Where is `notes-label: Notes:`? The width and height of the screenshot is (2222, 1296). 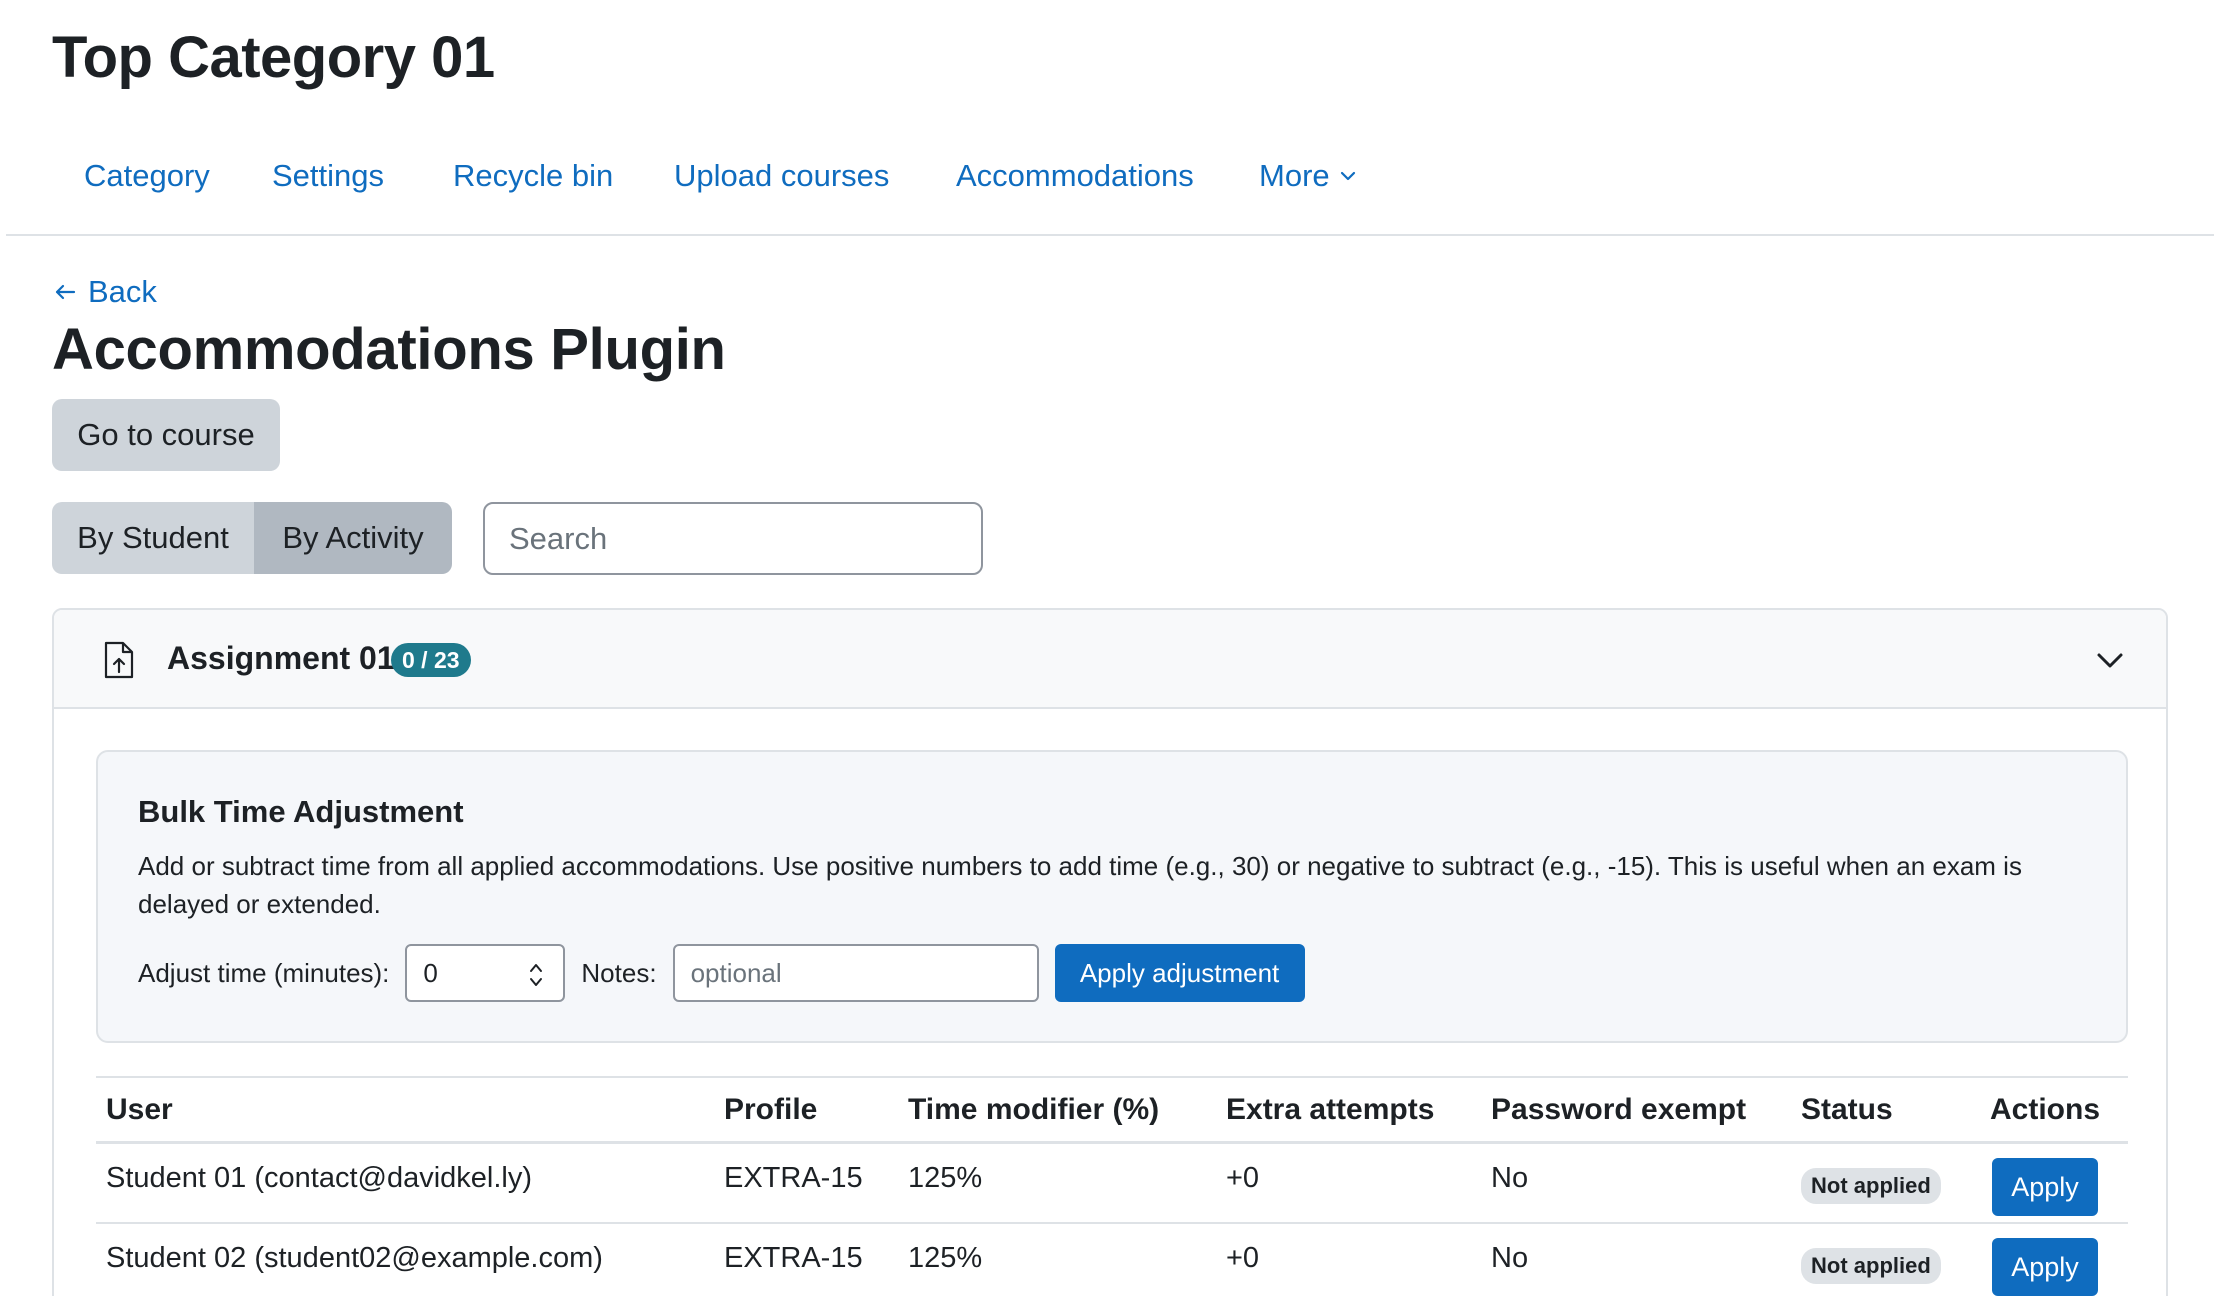 notes-label: Notes: is located at coordinates (619, 972).